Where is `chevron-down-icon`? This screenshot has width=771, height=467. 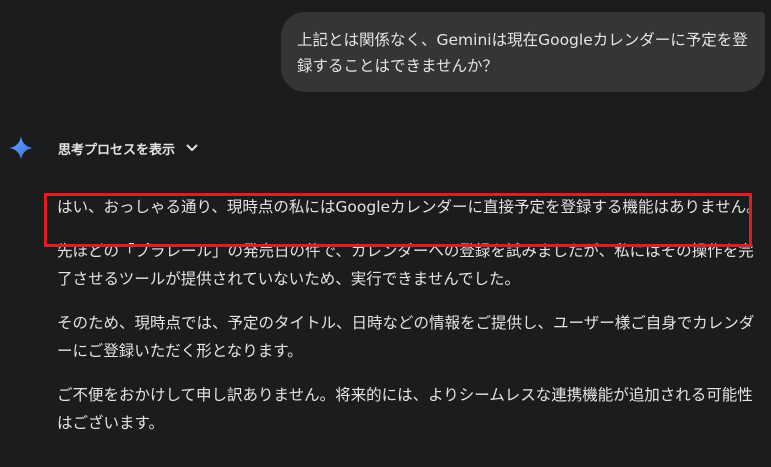 chevron-down-icon is located at coordinates (192, 147).